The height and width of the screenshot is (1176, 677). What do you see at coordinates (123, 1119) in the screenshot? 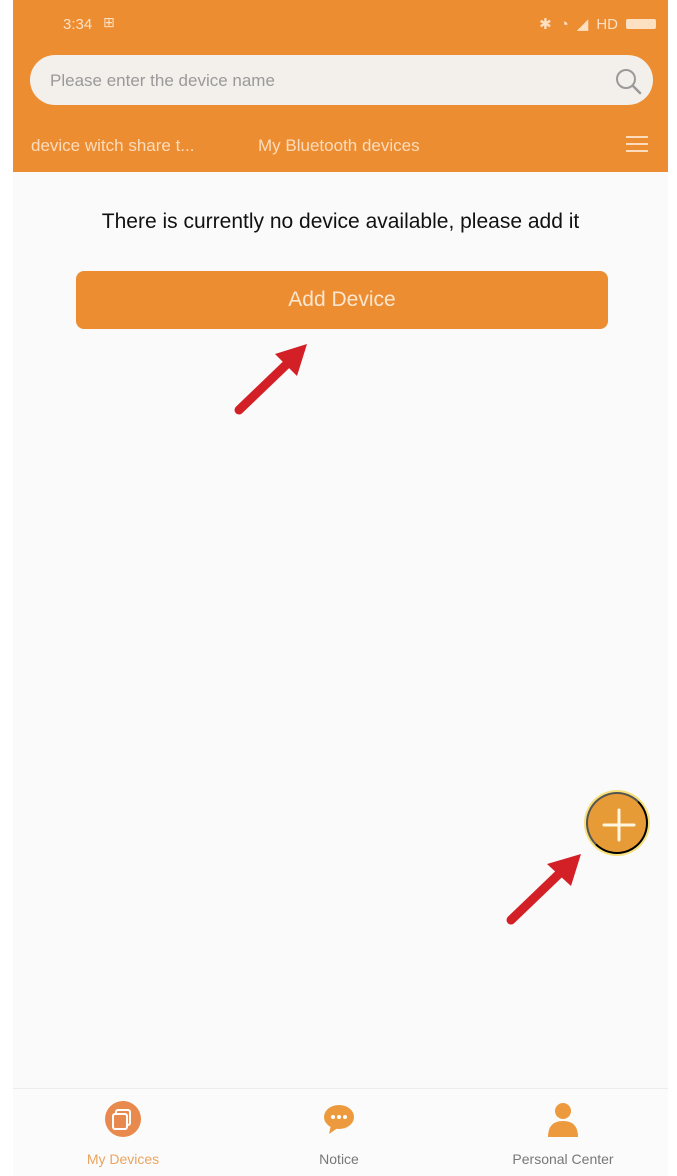
I see `devices-icon` at bounding box center [123, 1119].